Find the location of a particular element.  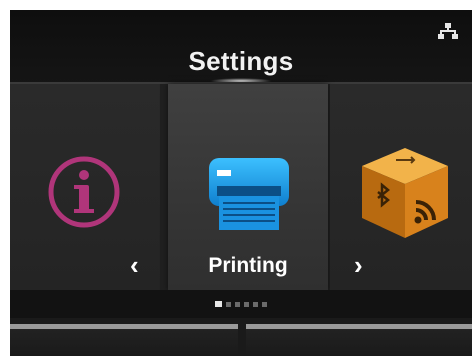

page-indicator is located at coordinates (241, 304).